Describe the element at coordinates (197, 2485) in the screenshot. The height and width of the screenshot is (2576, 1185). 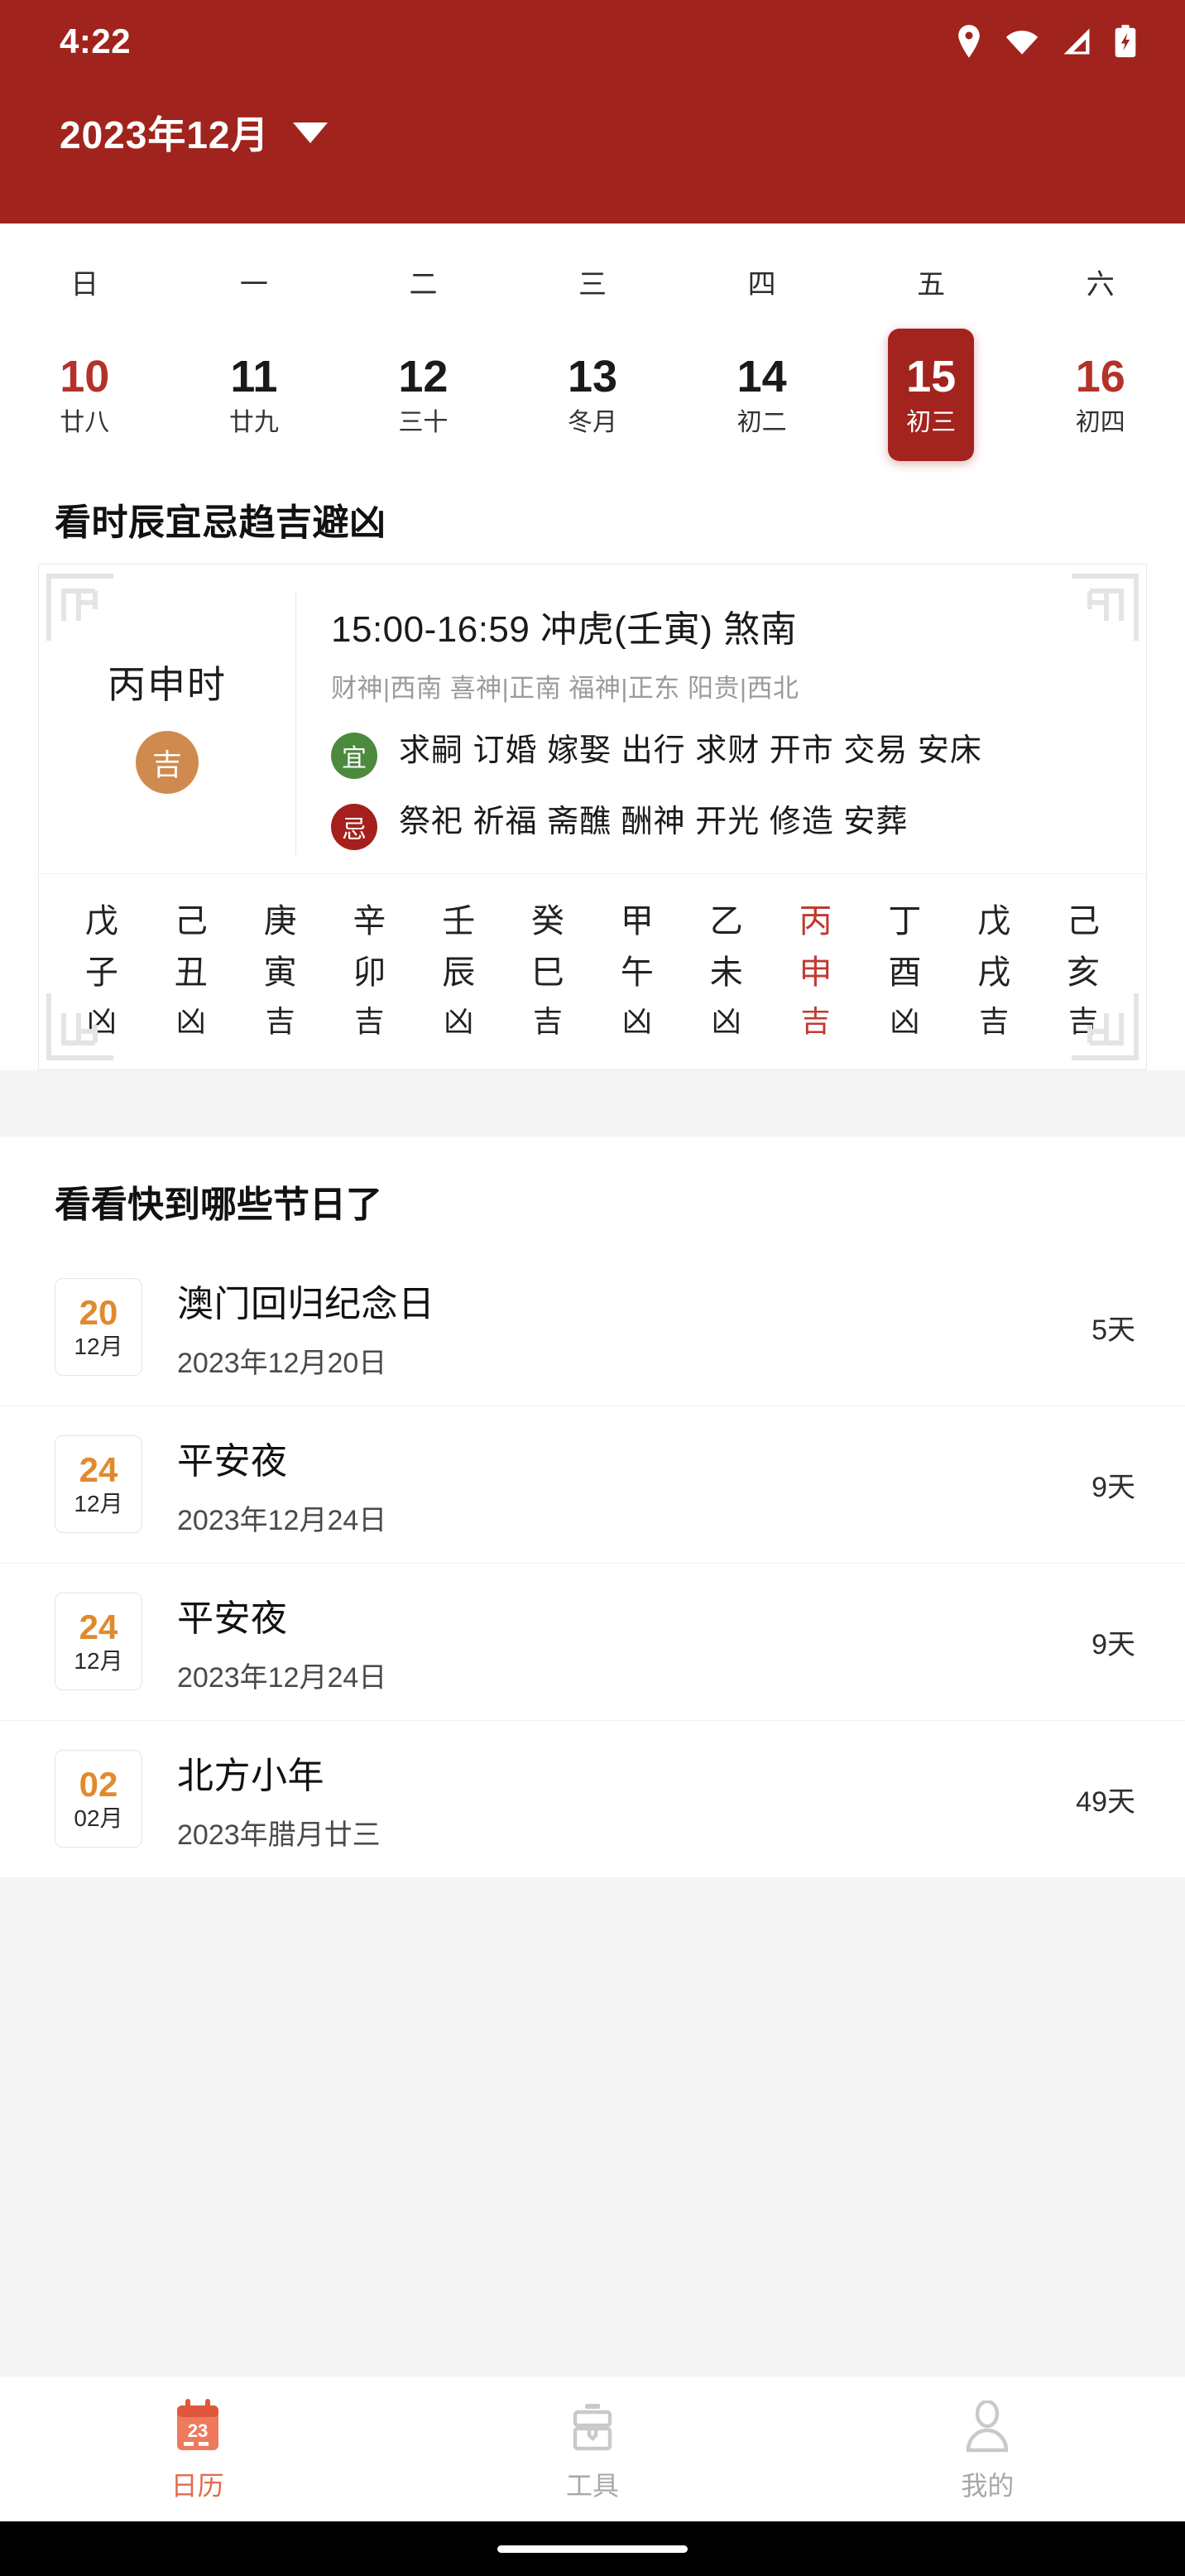
I see `tab-label-calendar: 日历` at that location.